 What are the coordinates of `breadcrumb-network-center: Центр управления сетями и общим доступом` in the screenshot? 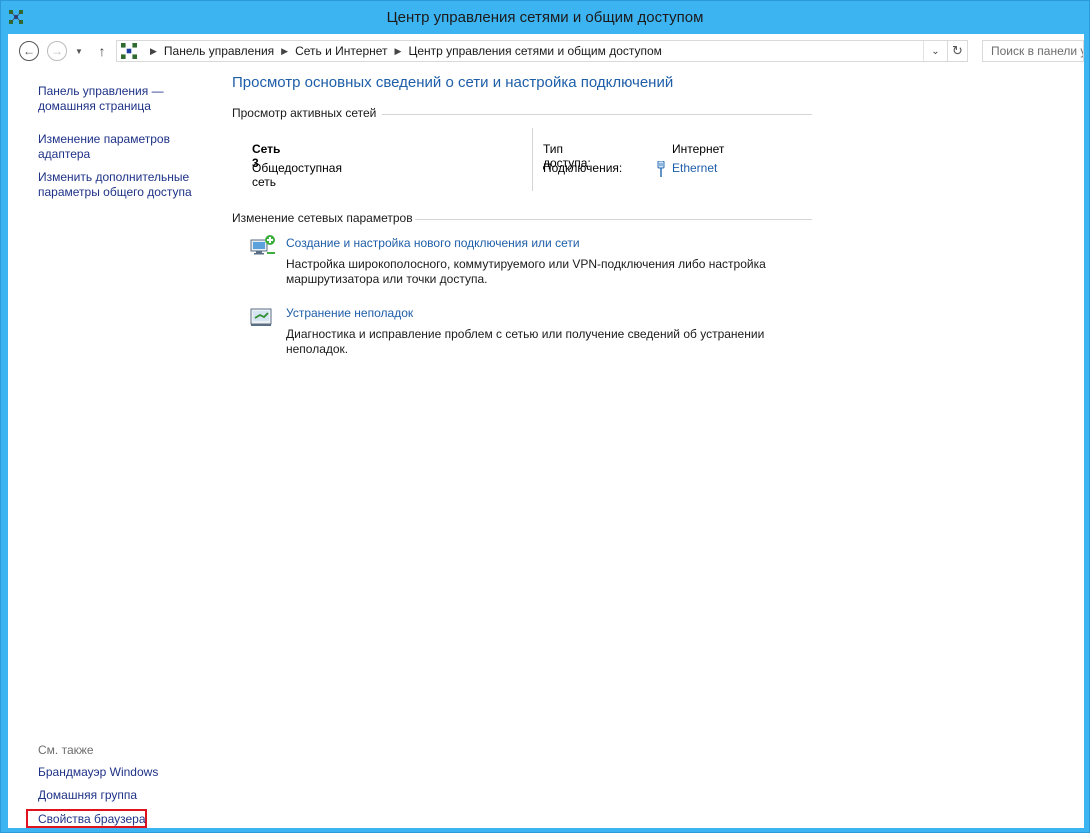 It's located at (535, 51).